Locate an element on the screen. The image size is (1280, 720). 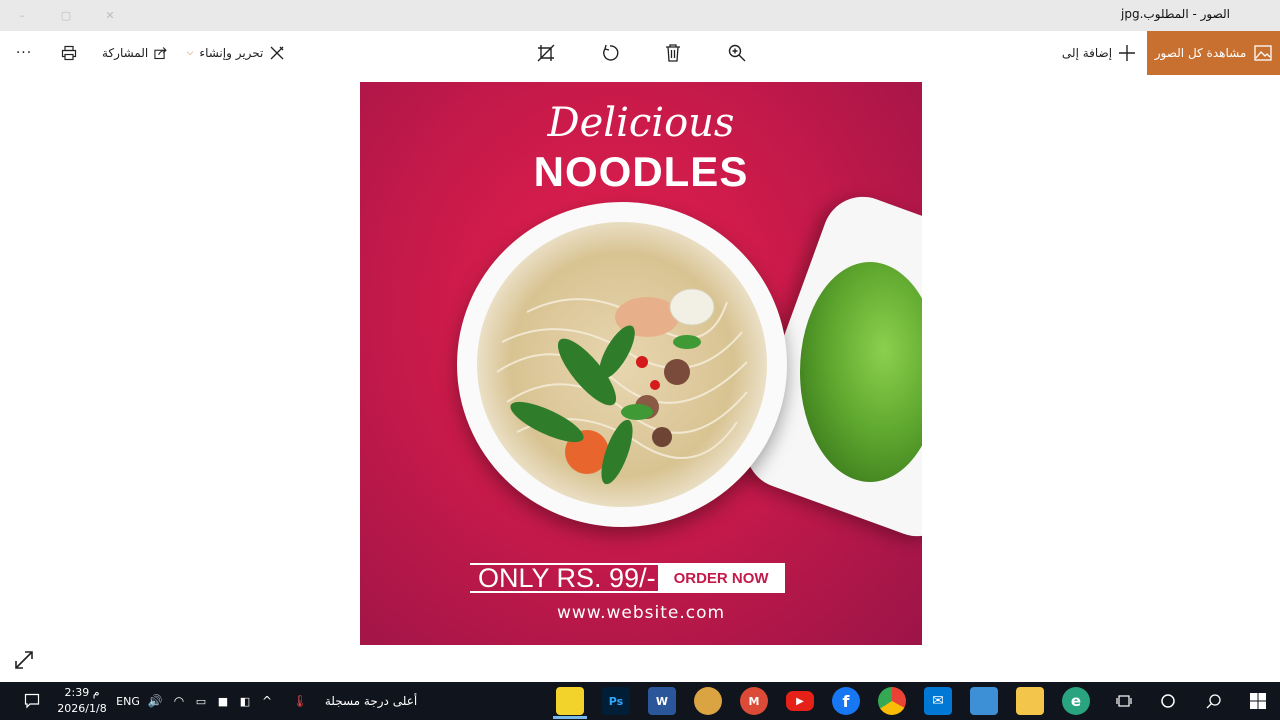
chrome-profile-1-icon is located at coordinates (708, 701).